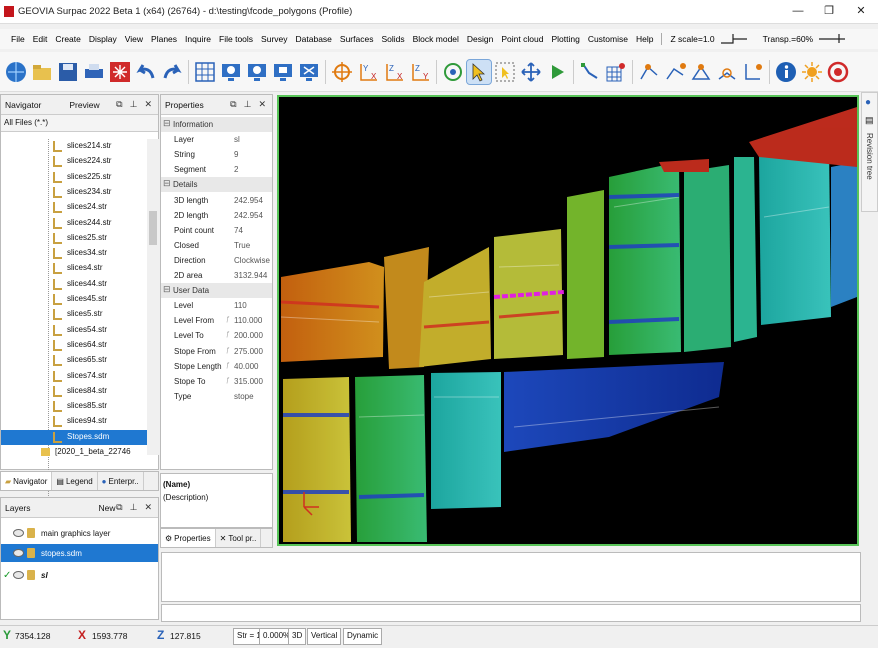 Image resolution: width=878 pixels, height=648 pixels. Describe the element at coordinates (74, 192) in the screenshot. I see `file-tree-item: slices234.str` at that location.